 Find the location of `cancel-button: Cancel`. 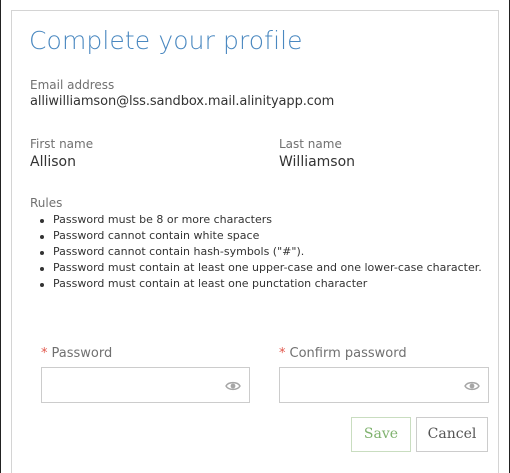

cancel-button: Cancel is located at coordinates (452, 434).